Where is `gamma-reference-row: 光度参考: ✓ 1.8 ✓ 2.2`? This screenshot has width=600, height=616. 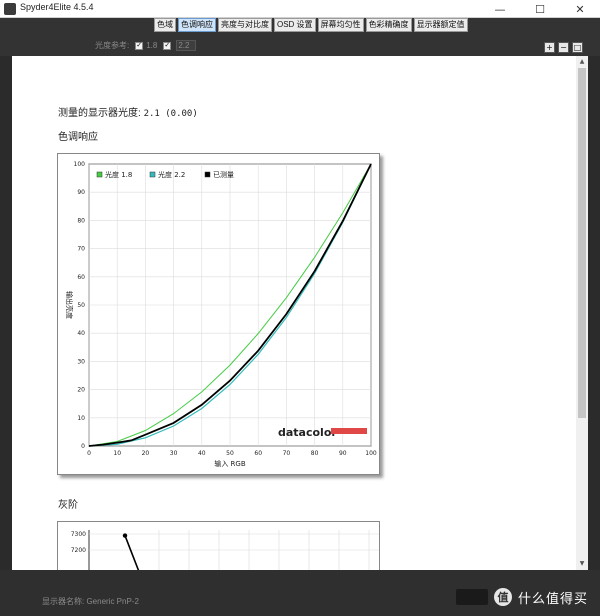
gamma-reference-row: 光度参考: ✓ 1.8 ✓ 2.2 is located at coordinates (146, 45).